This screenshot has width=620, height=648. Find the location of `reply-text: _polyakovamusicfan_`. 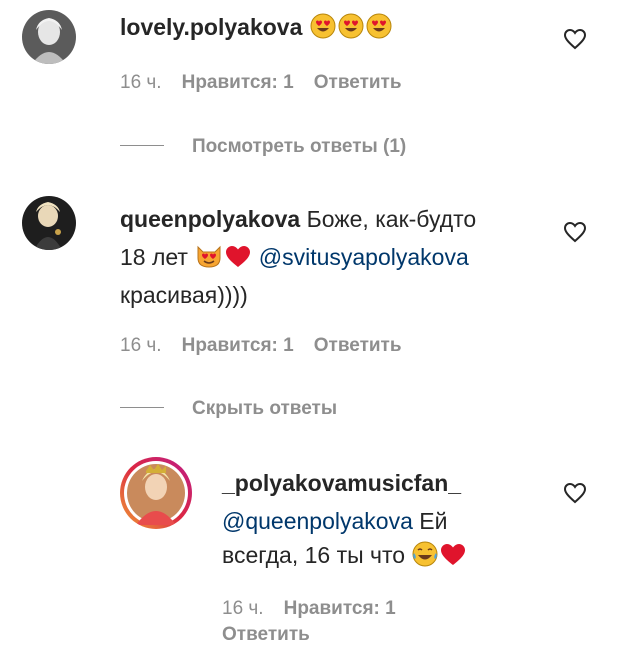

reply-text: _polyakovamusicfan_ is located at coordinates (341, 483).